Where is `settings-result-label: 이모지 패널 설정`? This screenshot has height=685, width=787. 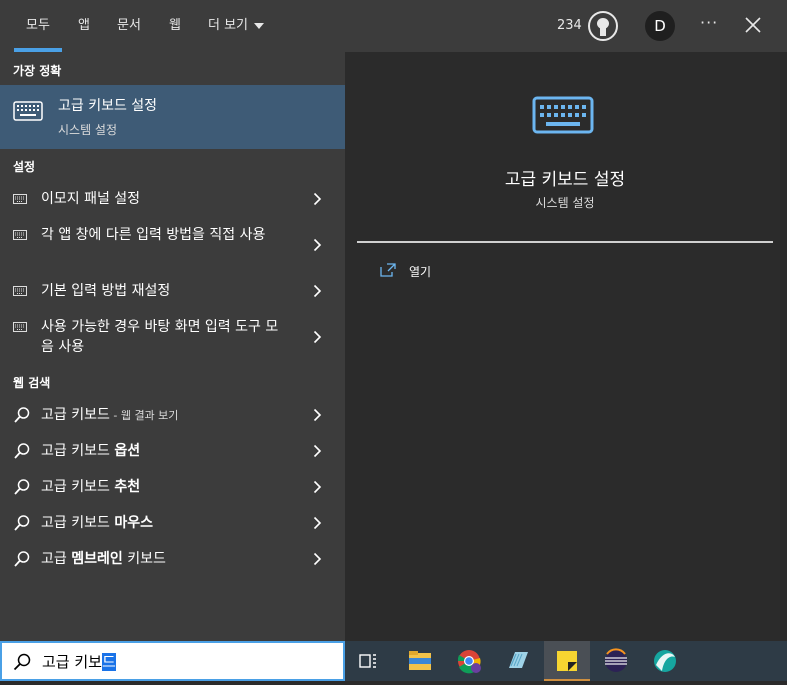 settings-result-label: 이모지 패널 설정 is located at coordinates (91, 199).